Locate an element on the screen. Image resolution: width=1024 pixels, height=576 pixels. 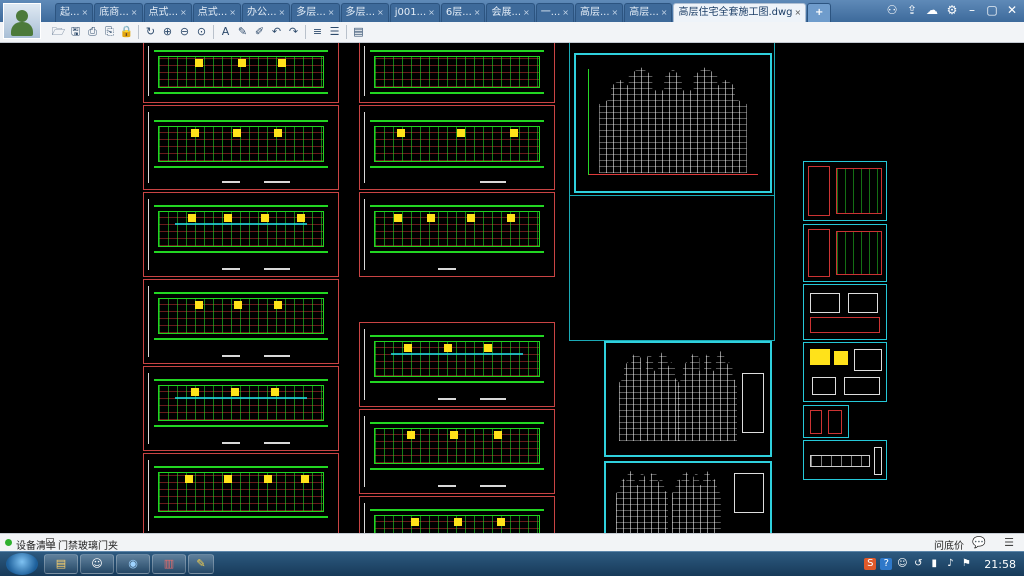
document-tab: 底商... × is located at coordinates (118, 12).